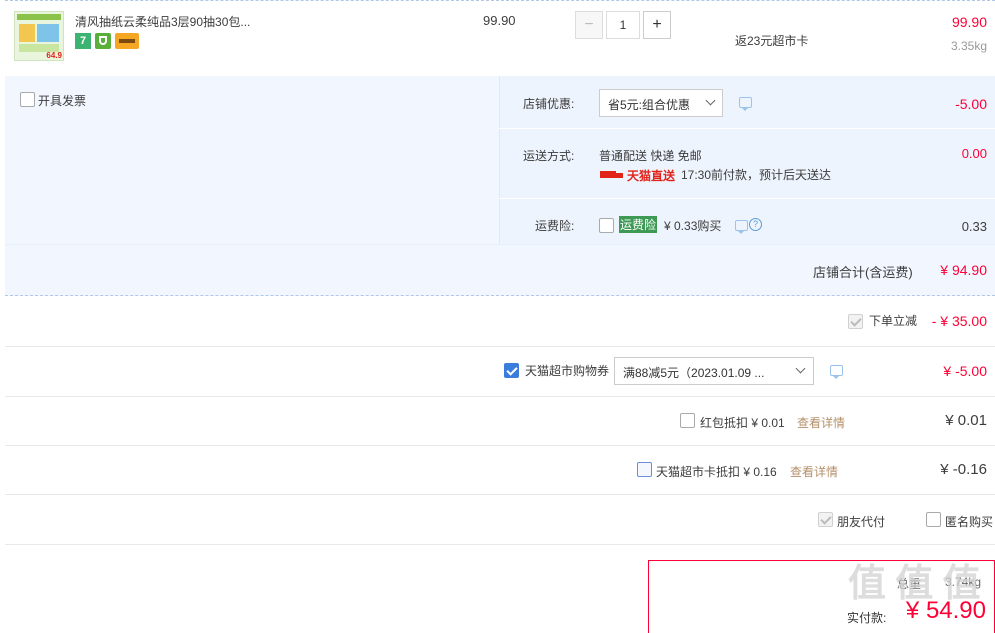 Image resolution: width=995 pixels, height=633 pixels. Describe the element at coordinates (499, 20) in the screenshot. I see `unit-price: 99.90` at that location.